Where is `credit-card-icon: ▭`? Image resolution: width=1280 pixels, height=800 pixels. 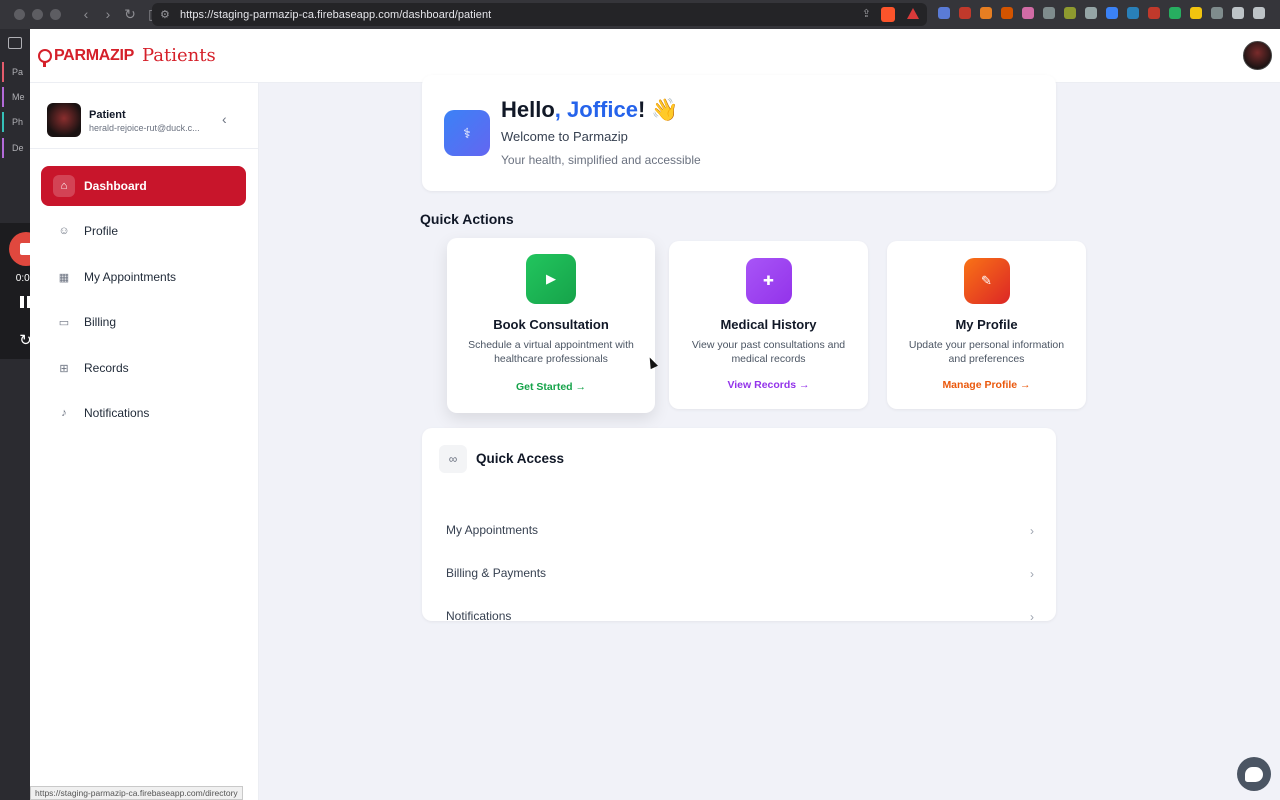
credit-card-icon: ▭ is located at coordinates (64, 322).